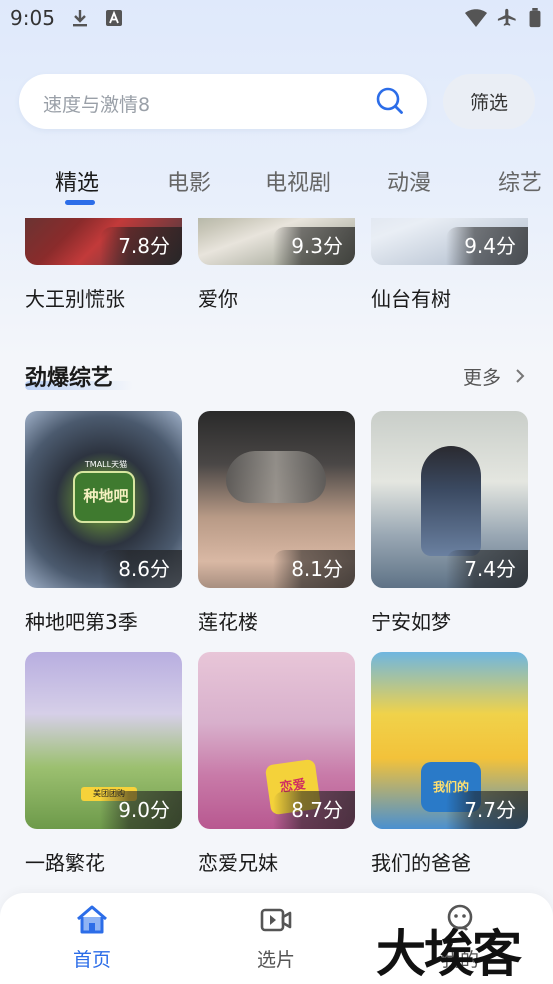 The height and width of the screenshot is (984, 553). Describe the element at coordinates (409, 181) in the screenshot. I see `tab-anime: 动漫` at that location.